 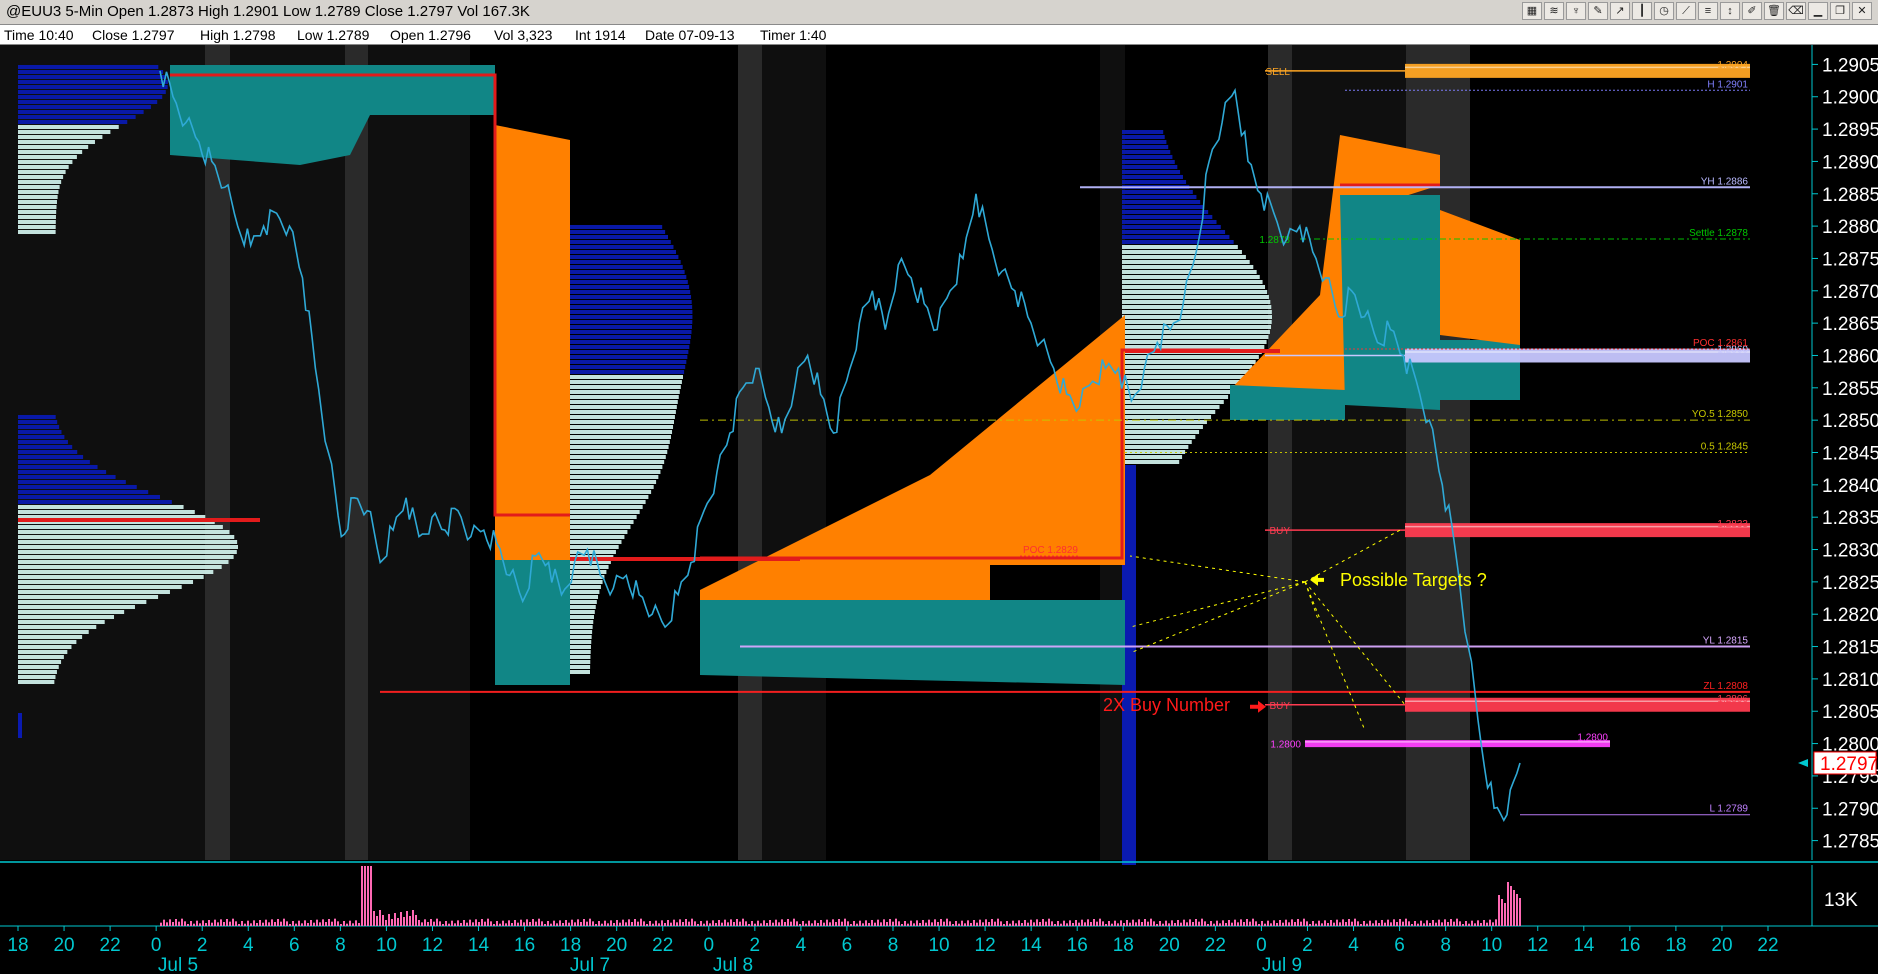 What do you see at coordinates (39, 35) in the screenshot?
I see `info-time: Time 10:40` at bounding box center [39, 35].